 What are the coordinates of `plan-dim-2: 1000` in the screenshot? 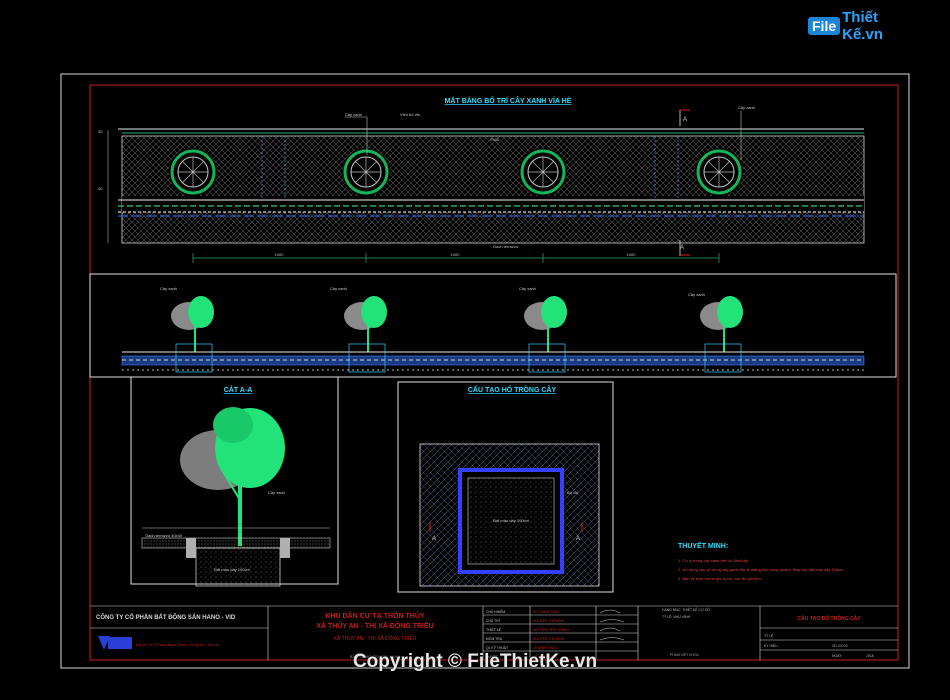 It's located at (456, 254).